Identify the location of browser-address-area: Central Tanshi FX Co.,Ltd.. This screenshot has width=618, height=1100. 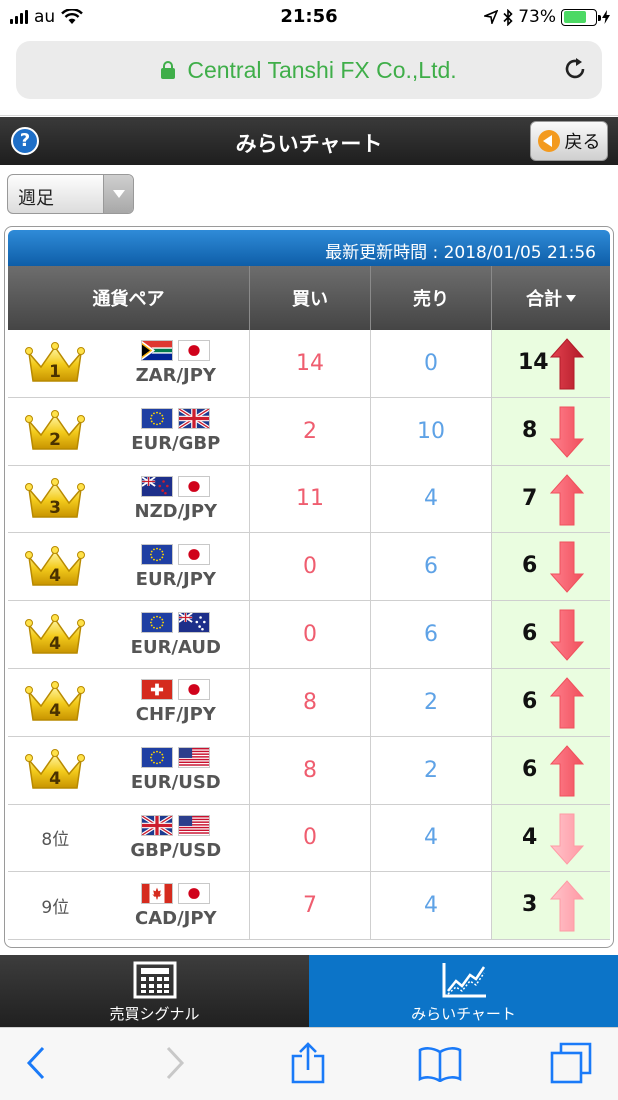
(309, 76).